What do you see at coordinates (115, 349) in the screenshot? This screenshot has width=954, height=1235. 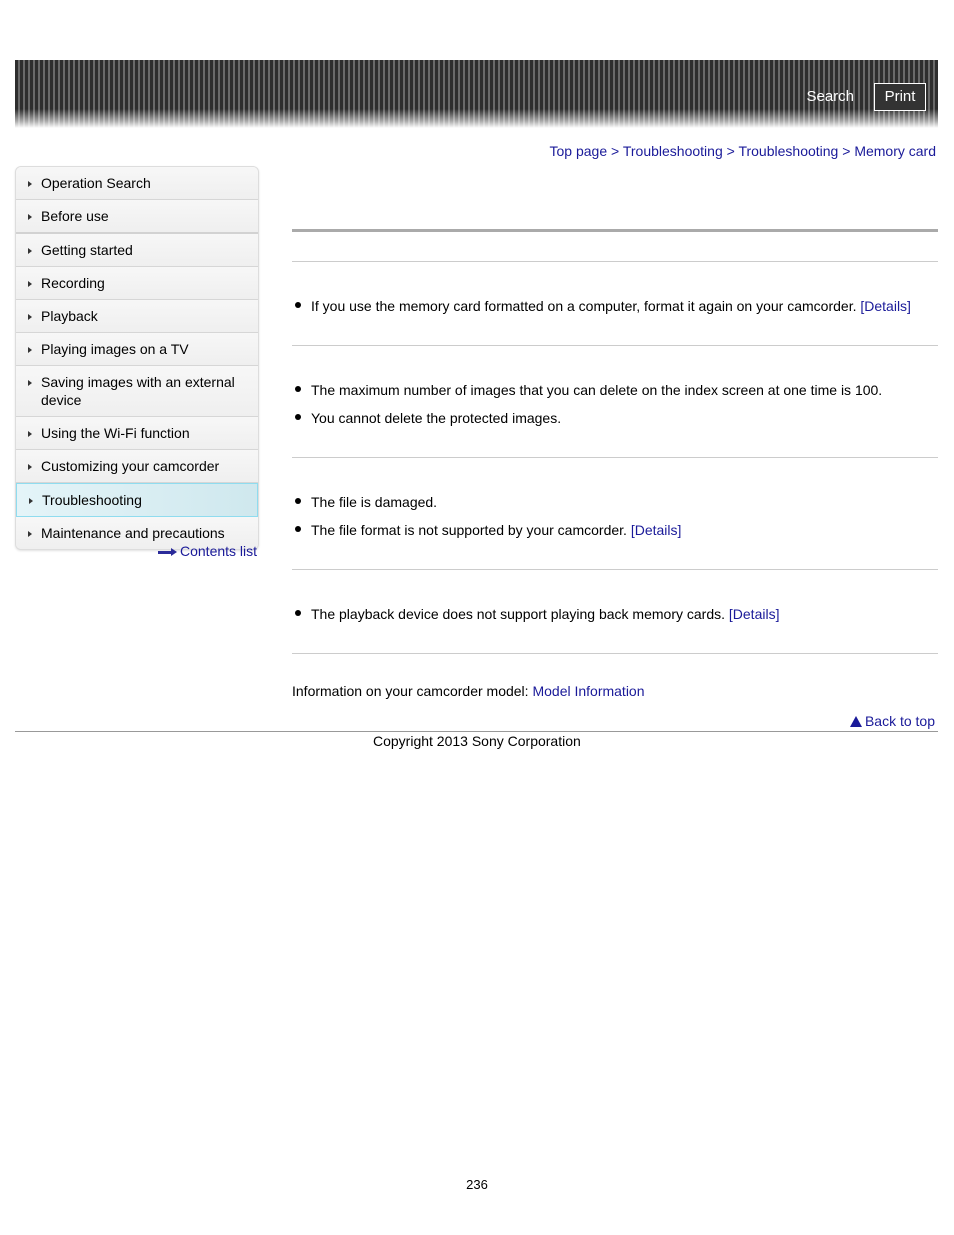 I see `sidebar-item-label: Playing images on a TV` at bounding box center [115, 349].